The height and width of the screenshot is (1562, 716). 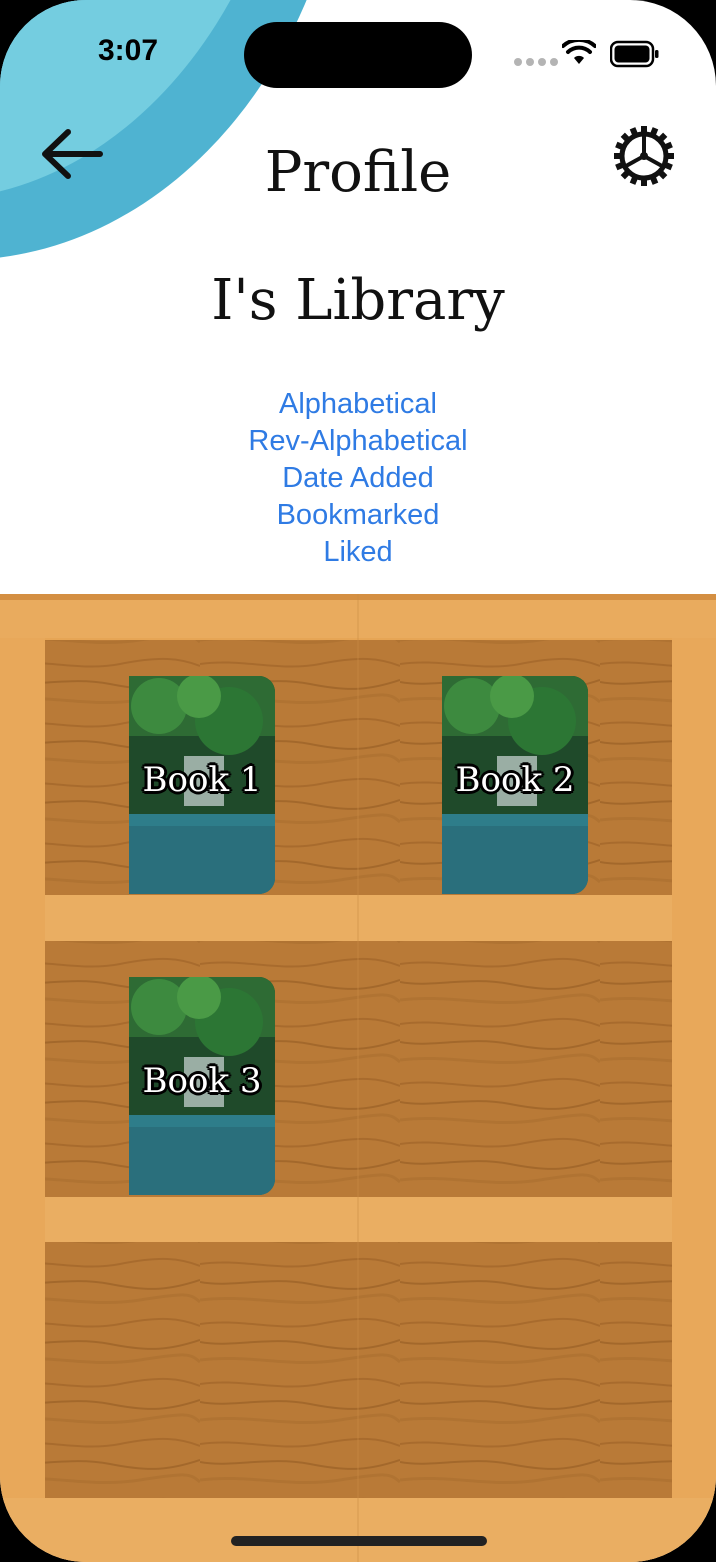 I want to click on sort-alphabetical-button: Alphabetical, so click(x=358, y=404).